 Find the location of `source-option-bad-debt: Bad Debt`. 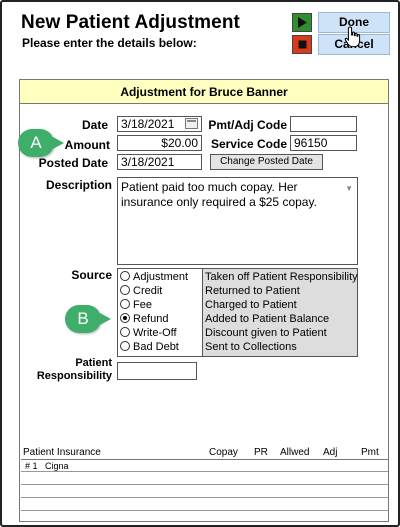

source-option-bad-debt: Bad Debt is located at coordinates (149, 347).